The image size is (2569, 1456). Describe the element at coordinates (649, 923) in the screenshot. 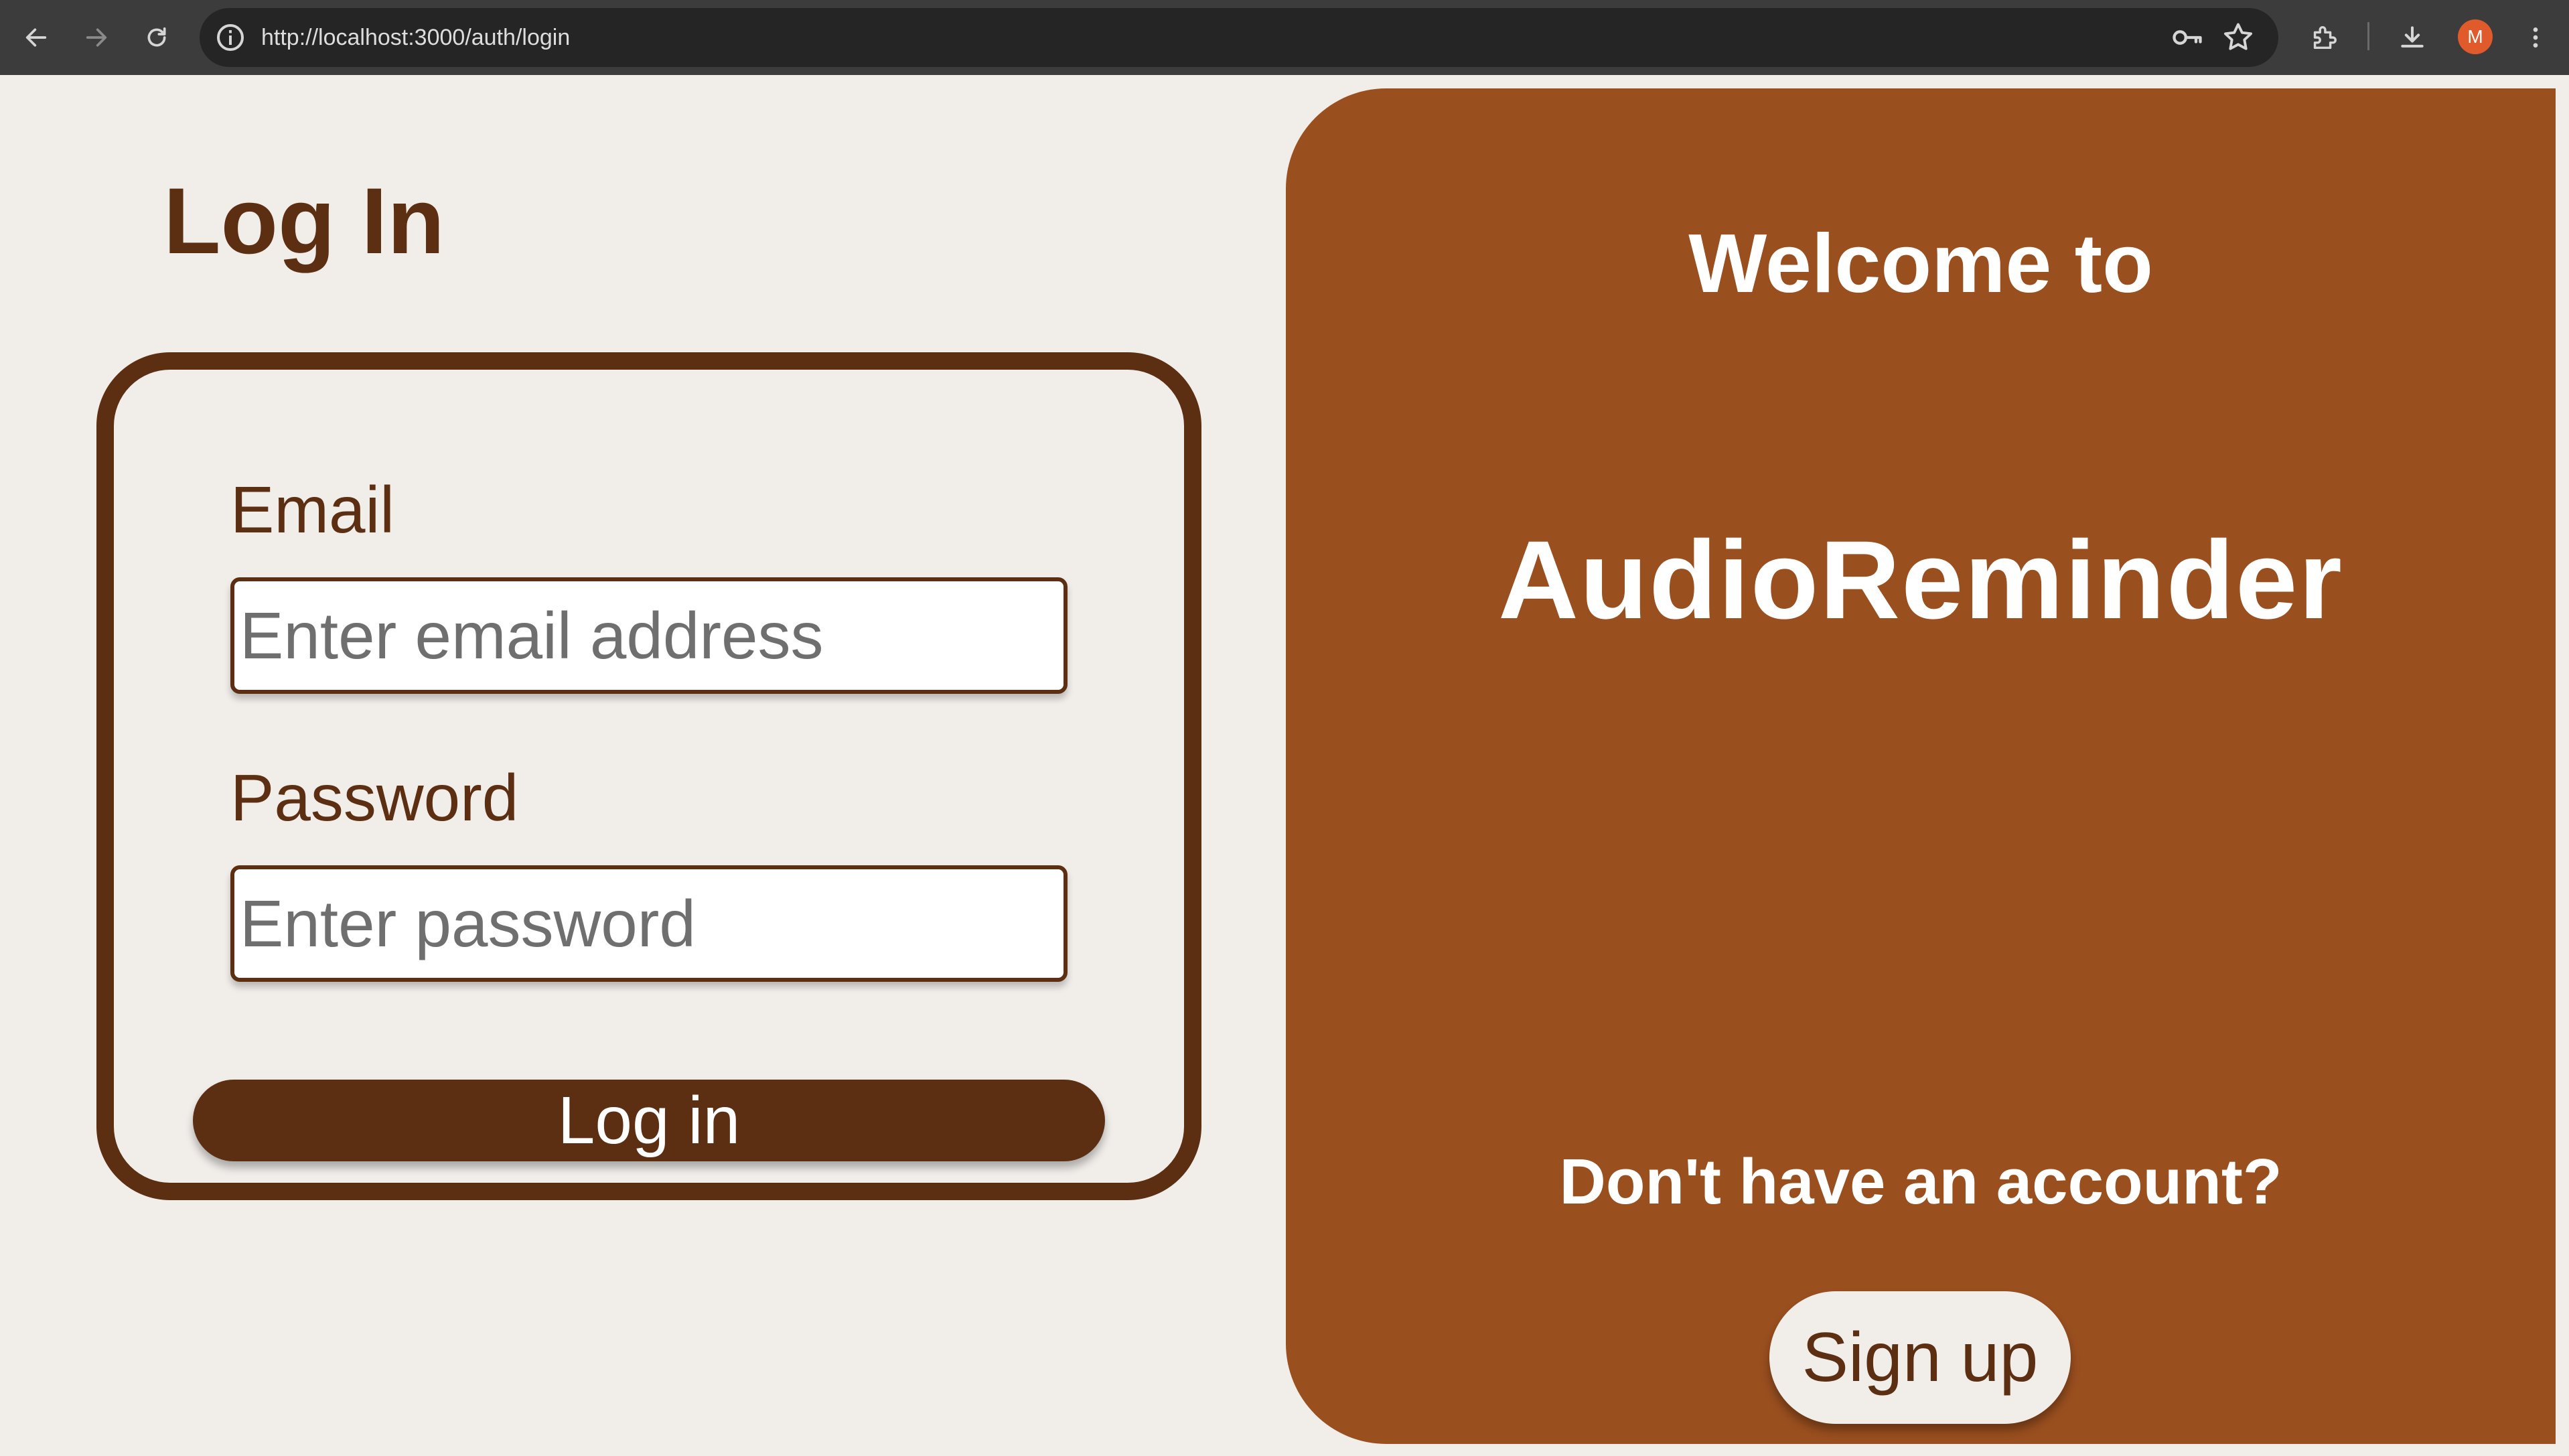

I see `password-input` at that location.